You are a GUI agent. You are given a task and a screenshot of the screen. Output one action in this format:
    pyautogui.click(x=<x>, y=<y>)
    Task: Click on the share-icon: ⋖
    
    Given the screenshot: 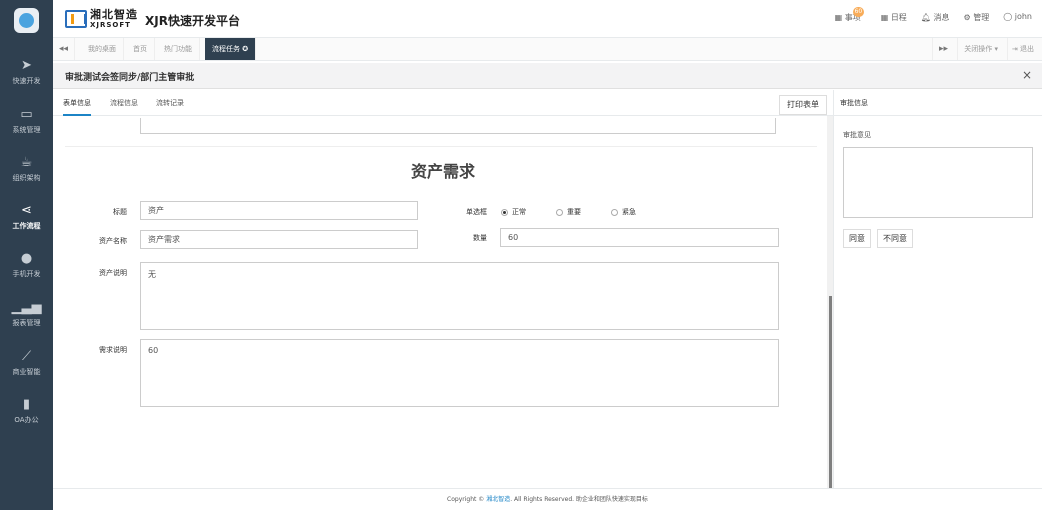 What is the action you would take?
    pyautogui.click(x=26, y=210)
    